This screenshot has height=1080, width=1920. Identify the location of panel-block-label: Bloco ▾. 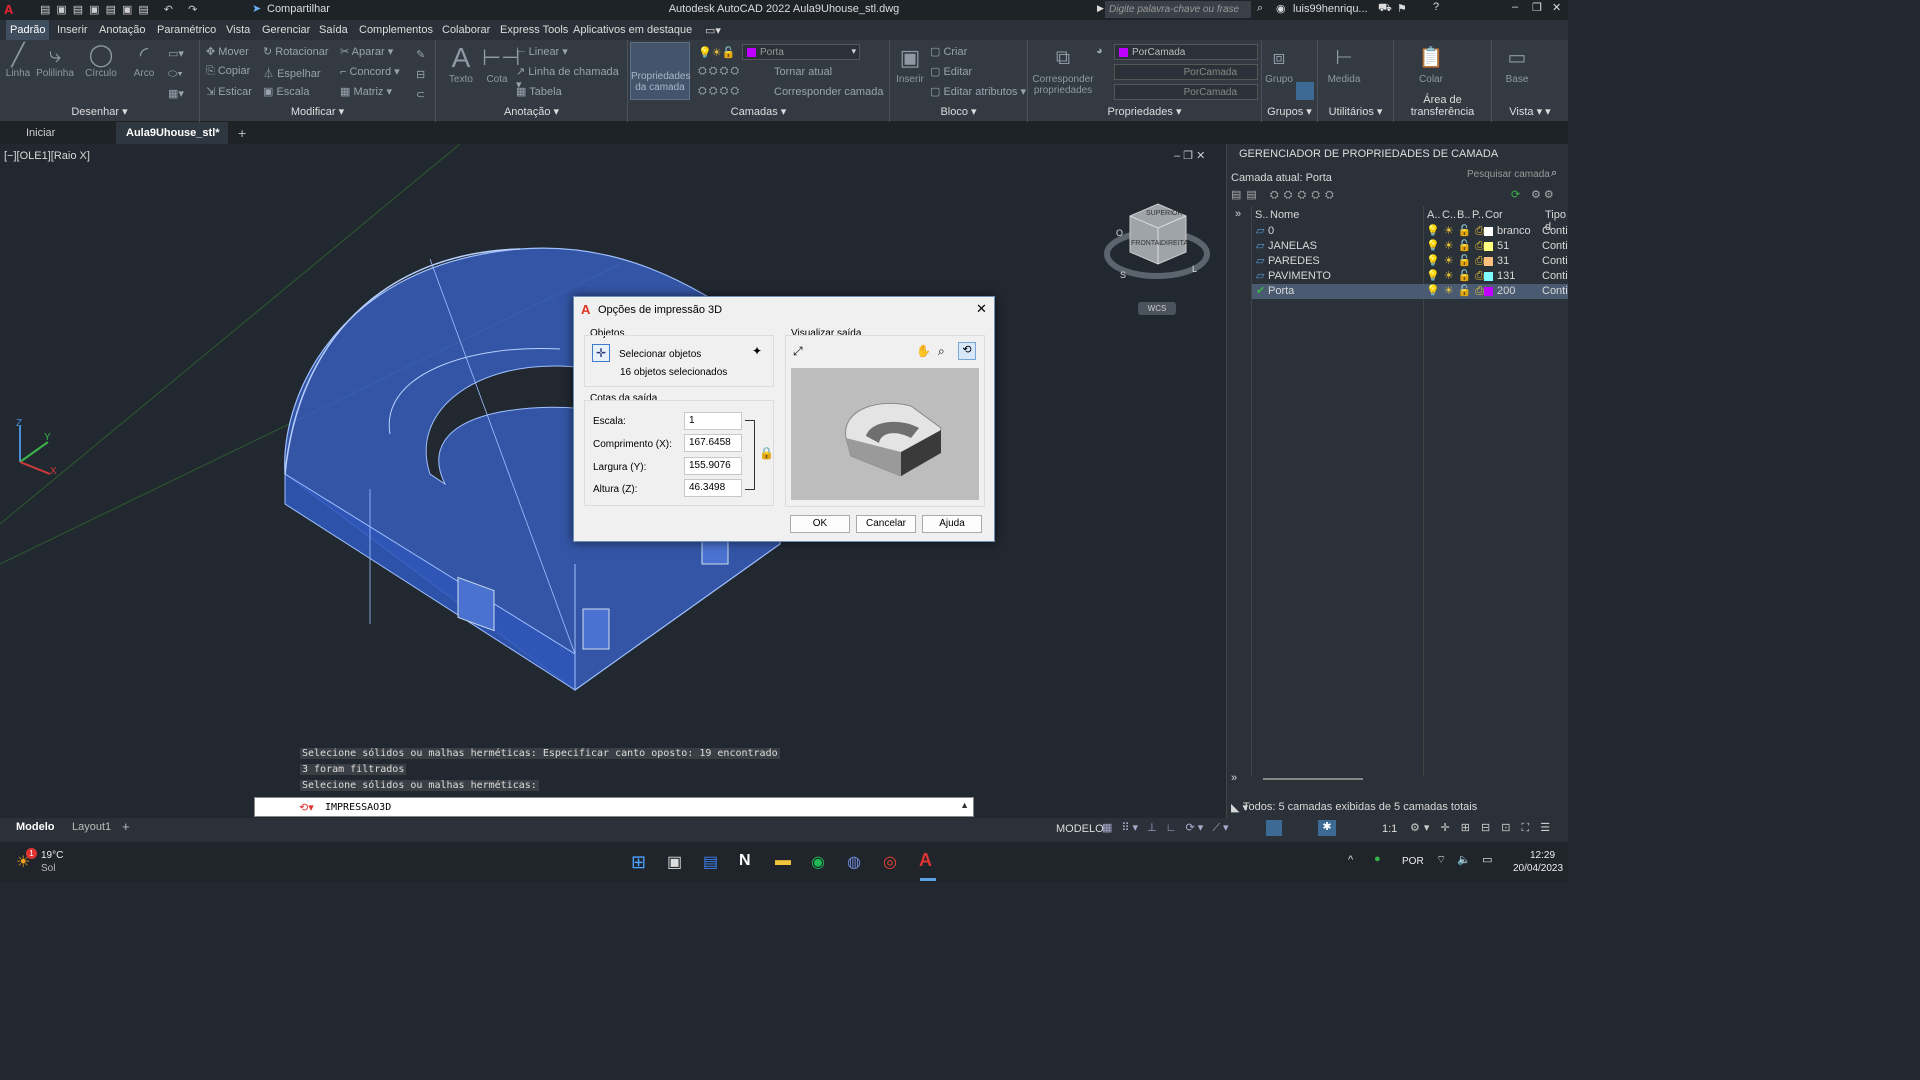
(958, 111).